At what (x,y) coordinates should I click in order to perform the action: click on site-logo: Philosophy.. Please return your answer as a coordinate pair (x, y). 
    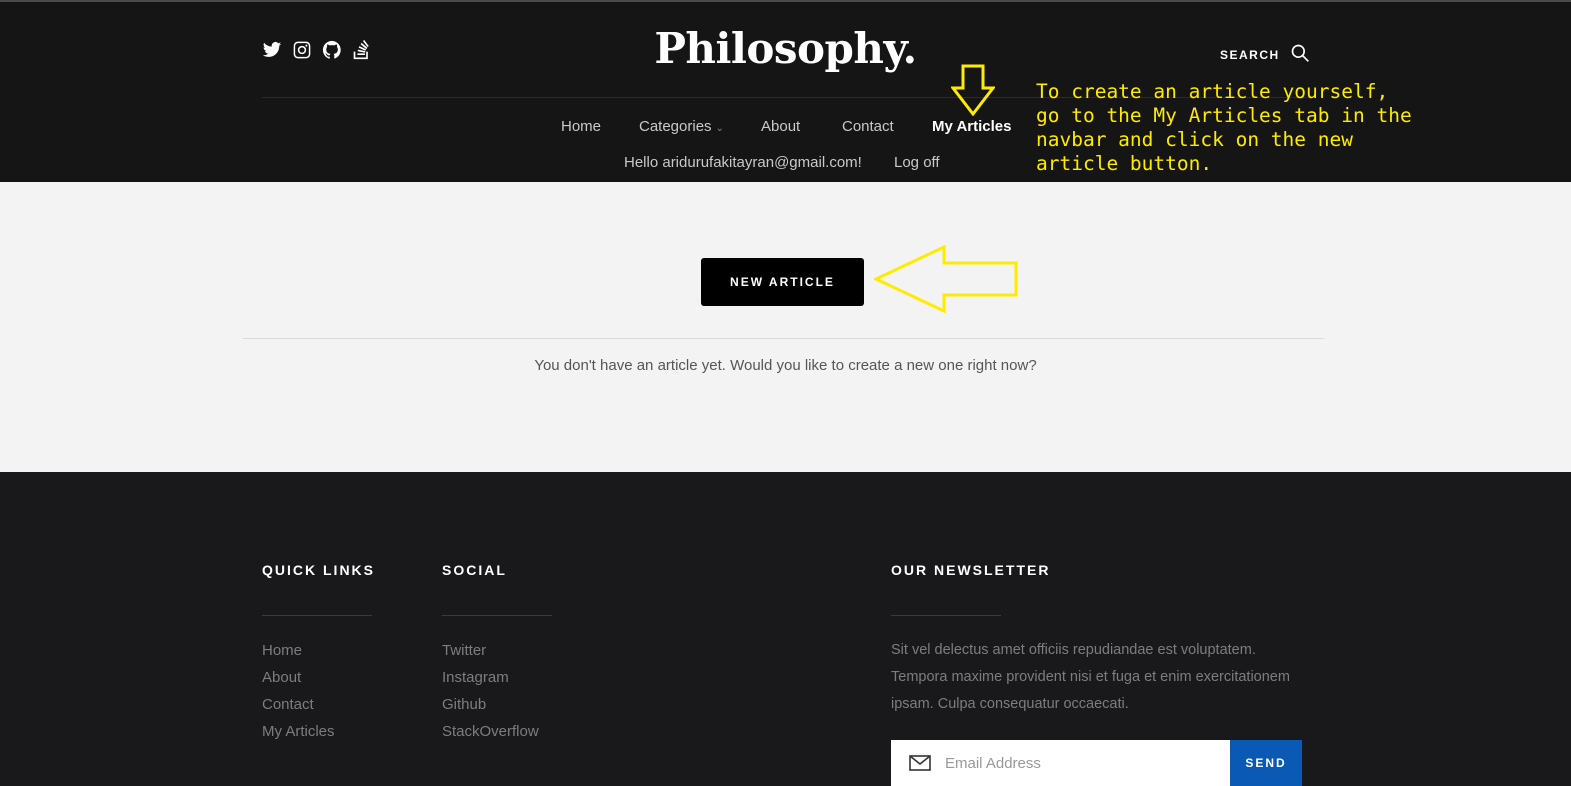
    Looking at the image, I should click on (785, 48).